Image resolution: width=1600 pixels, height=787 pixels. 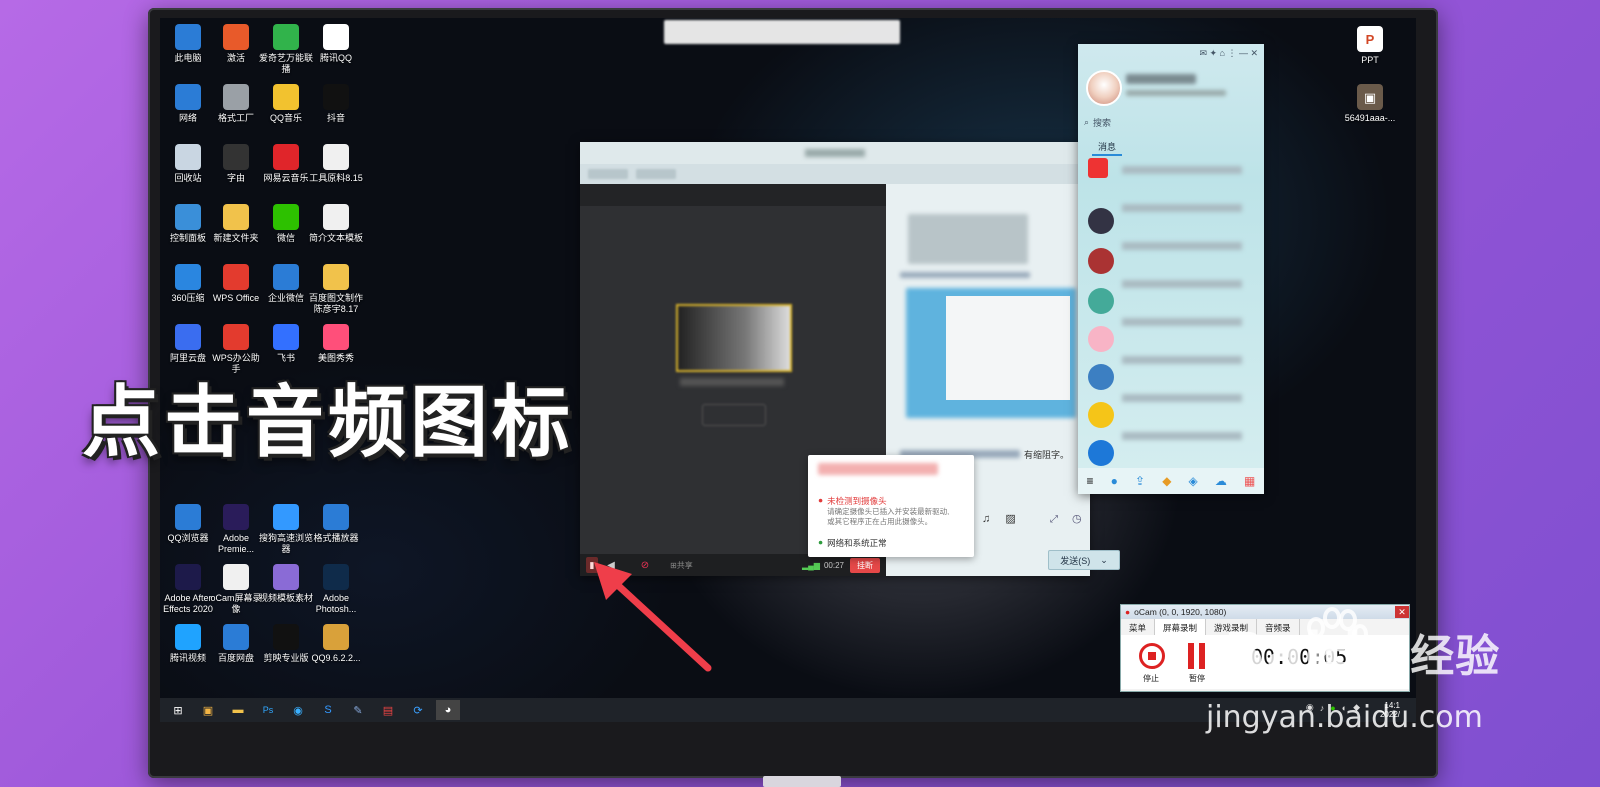 What do you see at coordinates (1197, 656) in the screenshot?
I see `pause-button` at bounding box center [1197, 656].